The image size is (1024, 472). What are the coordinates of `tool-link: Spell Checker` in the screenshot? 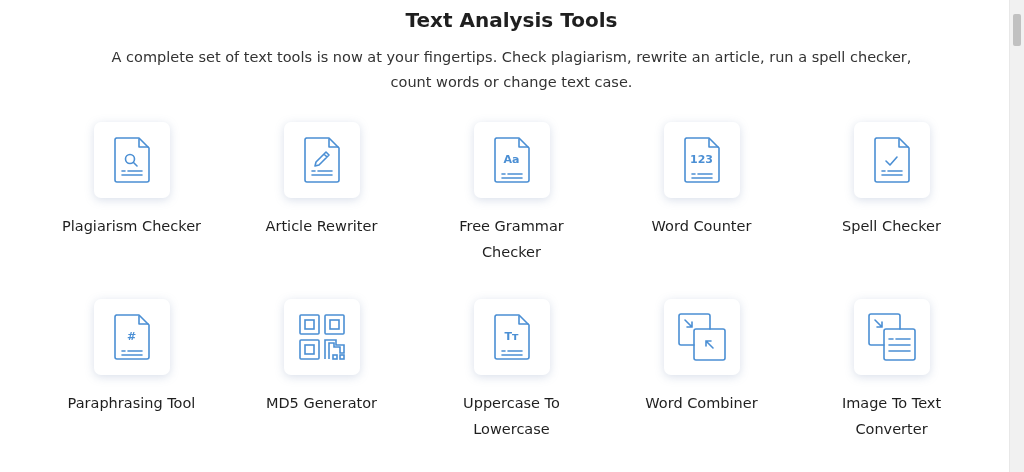 It's located at (891, 226).